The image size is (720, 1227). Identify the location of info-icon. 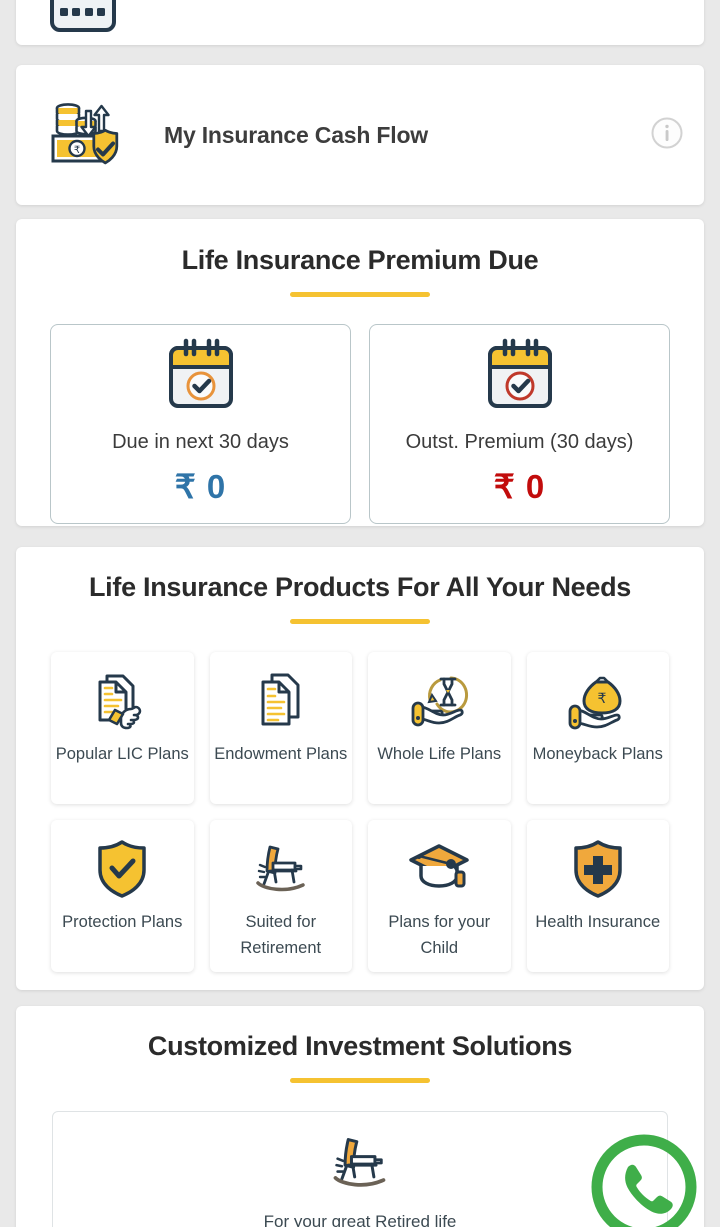
(667, 135).